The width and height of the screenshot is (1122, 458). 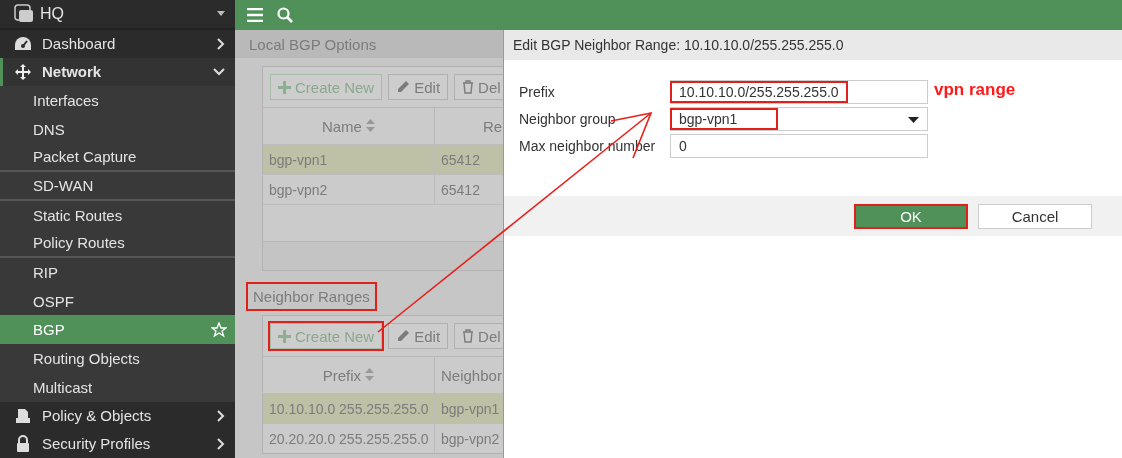 I want to click on section-title: Local BGP Options, so click(x=313, y=44).